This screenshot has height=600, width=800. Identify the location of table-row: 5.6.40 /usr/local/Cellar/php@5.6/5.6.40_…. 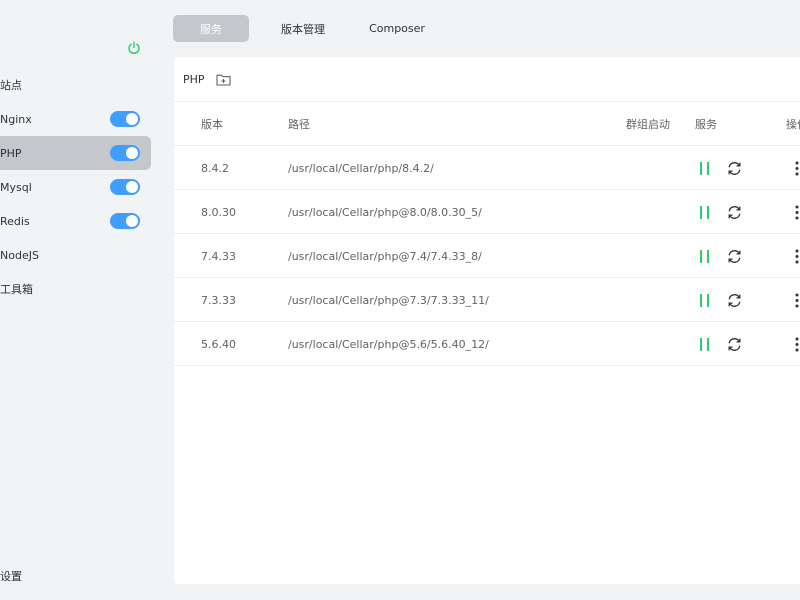
(487, 344).